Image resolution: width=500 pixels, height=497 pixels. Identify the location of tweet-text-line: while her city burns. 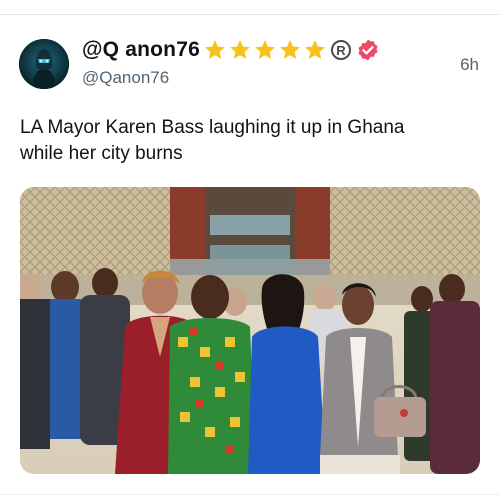
(101, 153).